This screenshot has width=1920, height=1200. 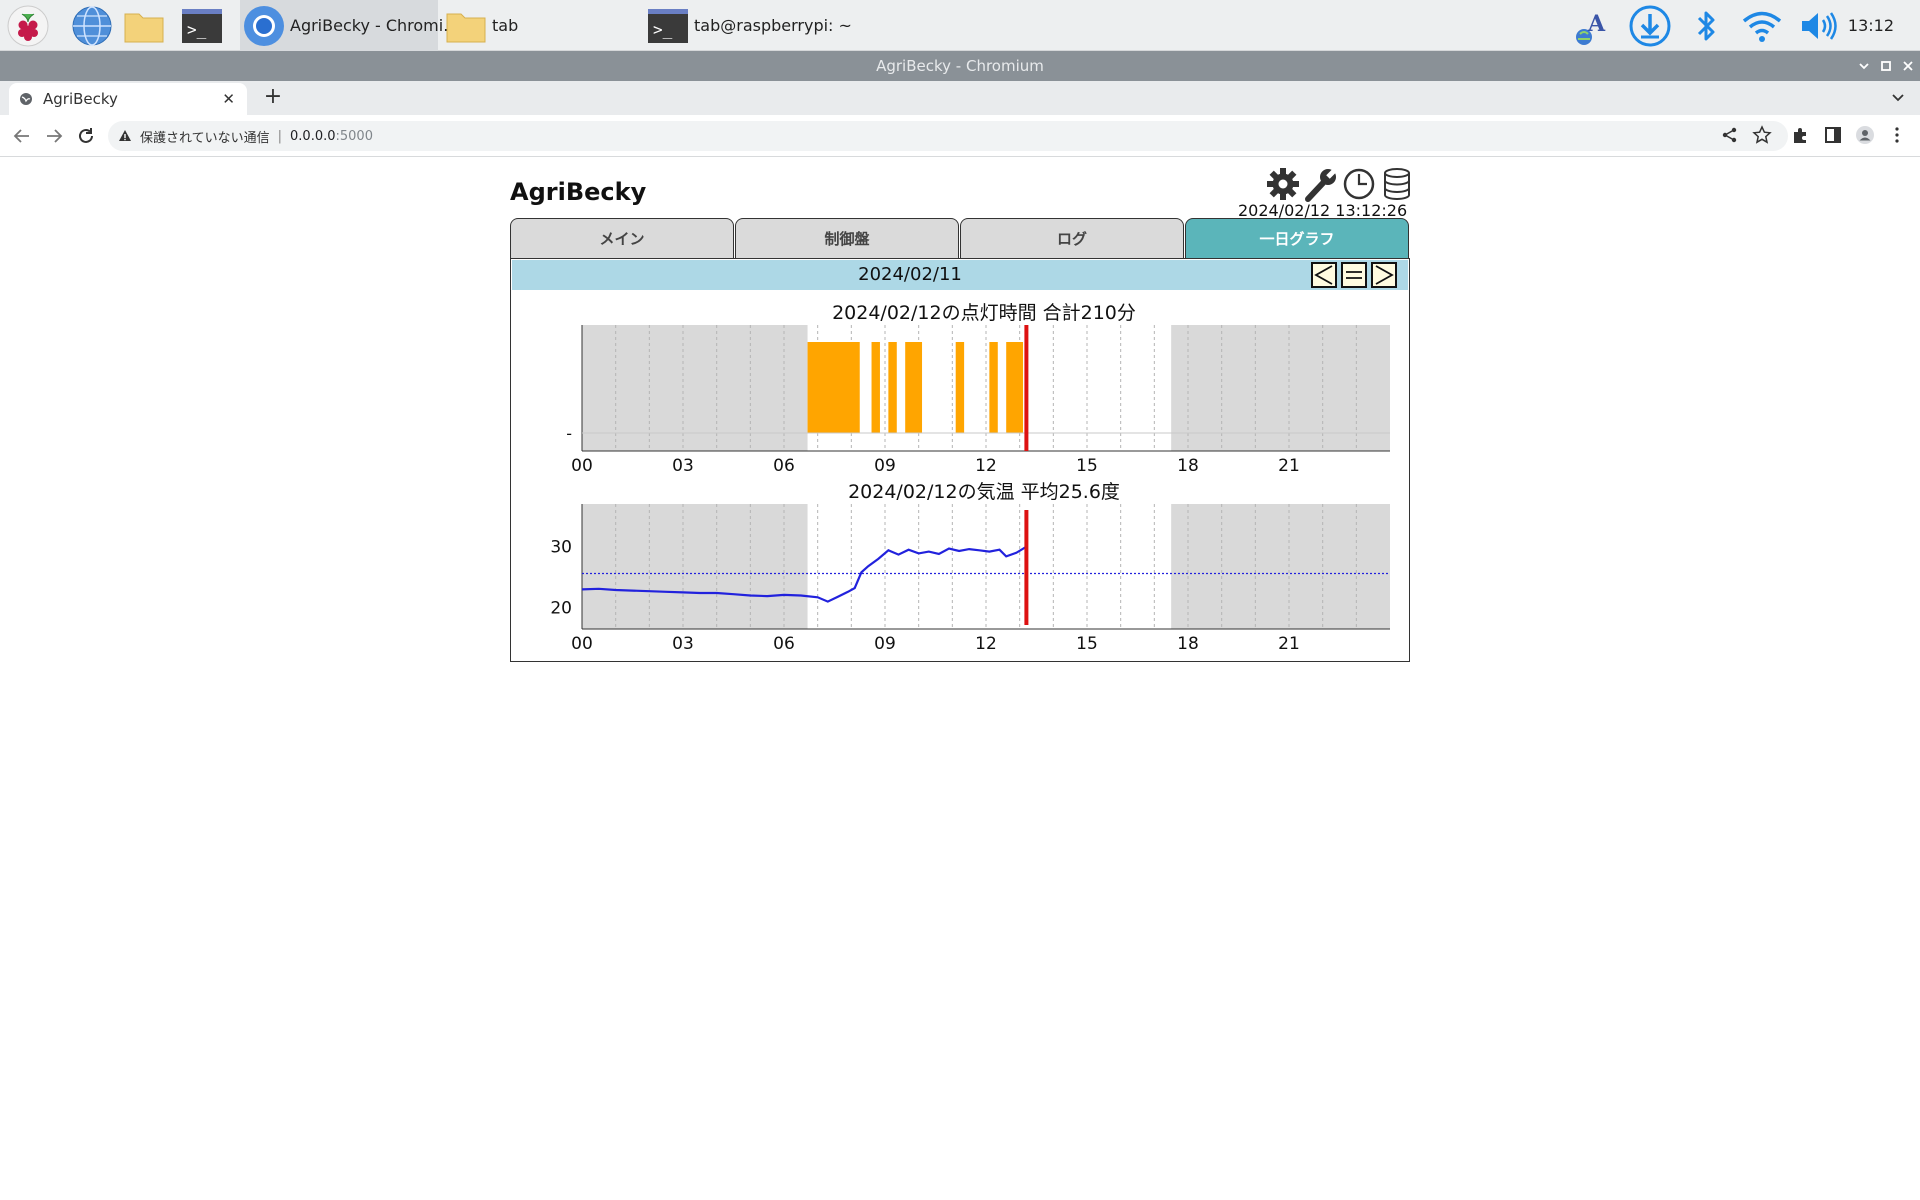 I want to click on app-header-icons, so click(x=1340, y=184).